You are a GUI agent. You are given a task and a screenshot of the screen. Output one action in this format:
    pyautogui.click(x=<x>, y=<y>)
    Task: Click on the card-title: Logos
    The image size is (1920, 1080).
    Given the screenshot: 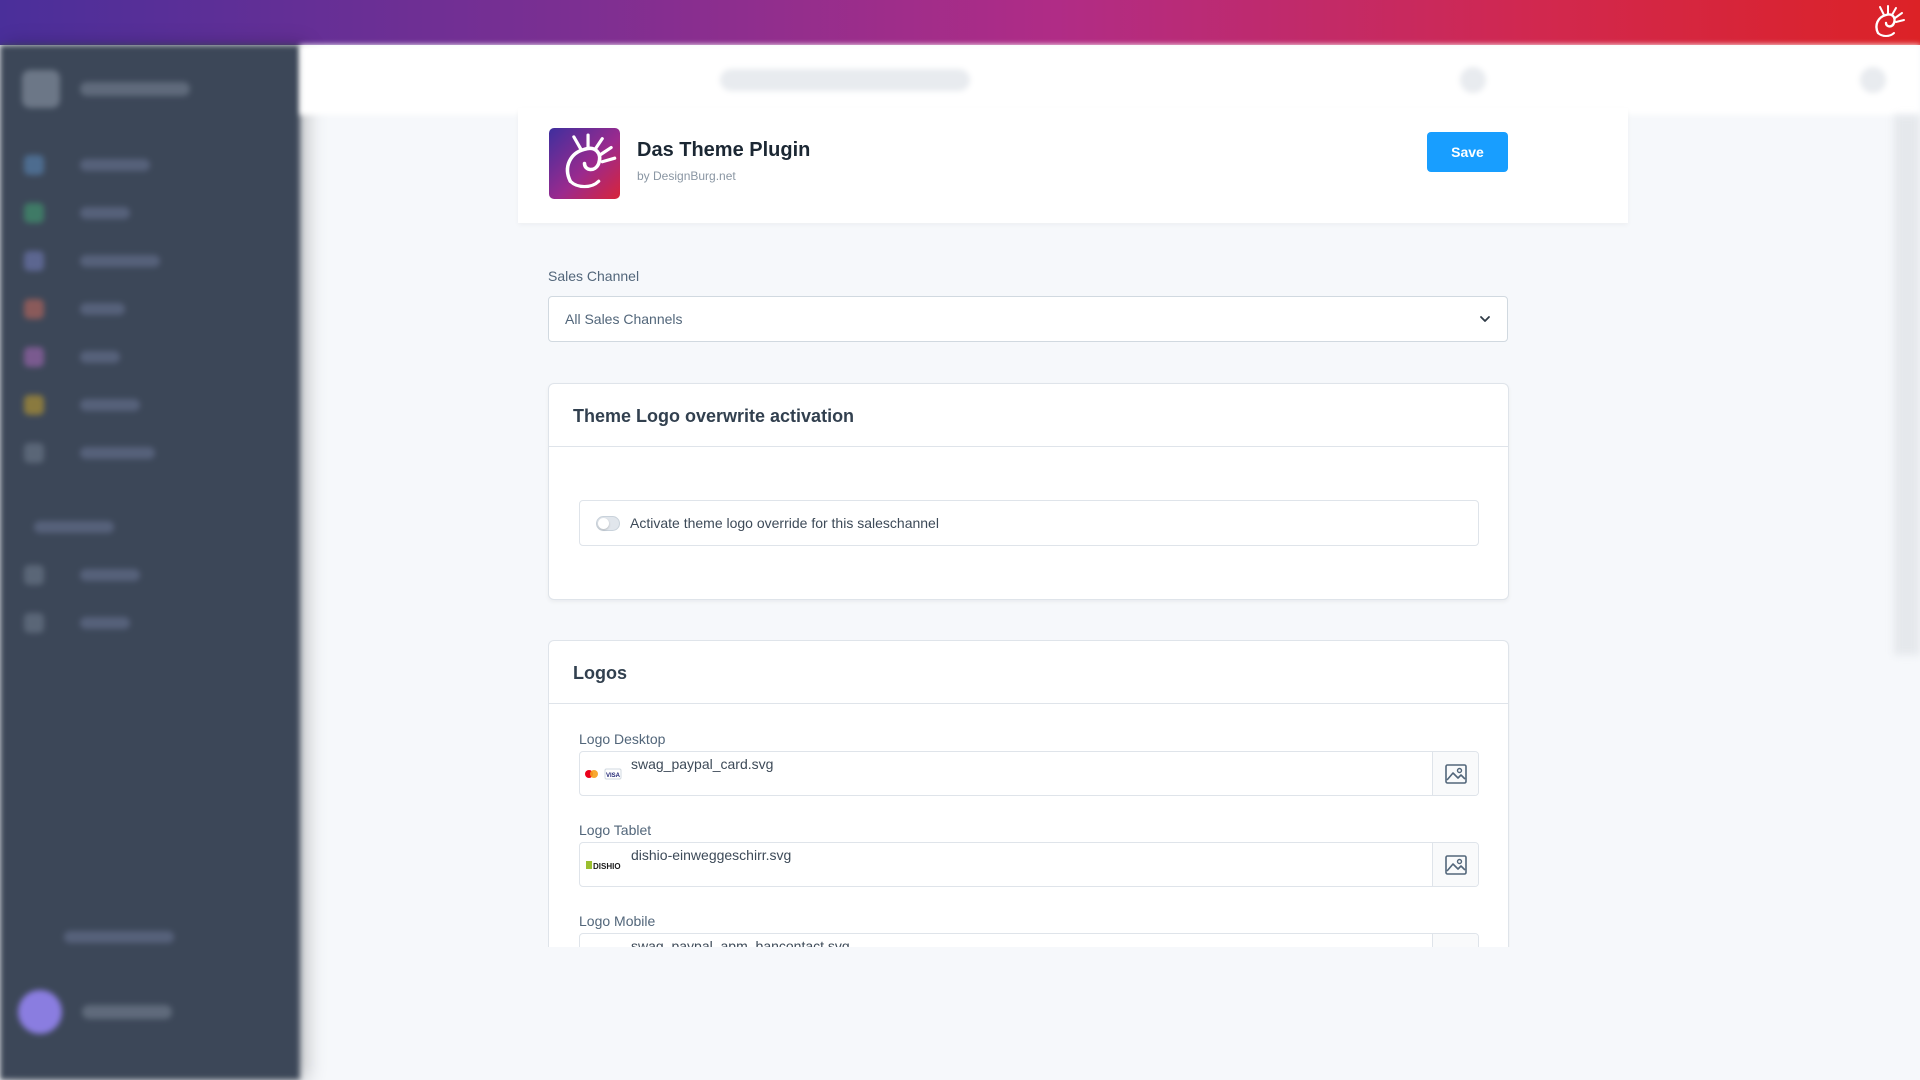 What is the action you would take?
    pyautogui.click(x=600, y=673)
    